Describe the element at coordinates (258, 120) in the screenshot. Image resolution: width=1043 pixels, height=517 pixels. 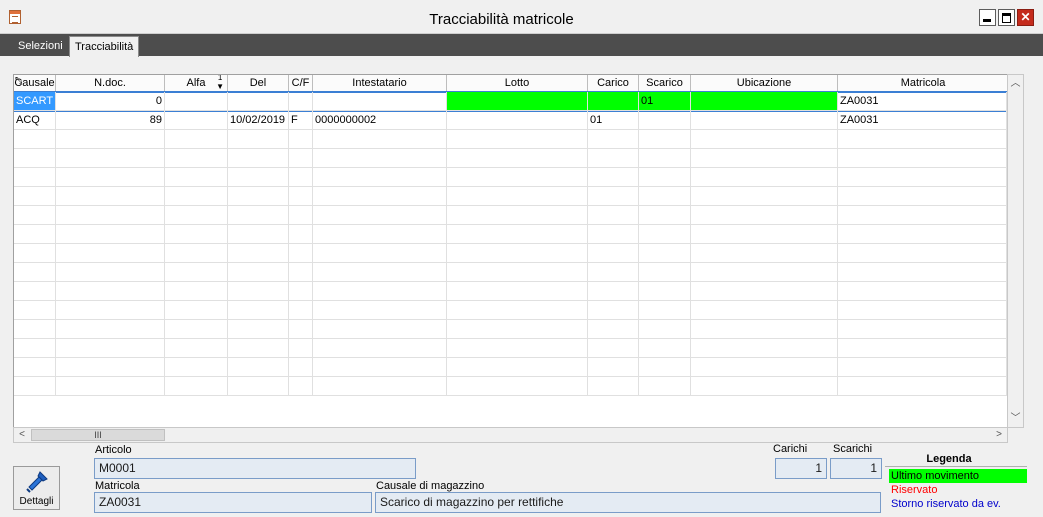
I see `cell-del: 10/02/2019` at that location.